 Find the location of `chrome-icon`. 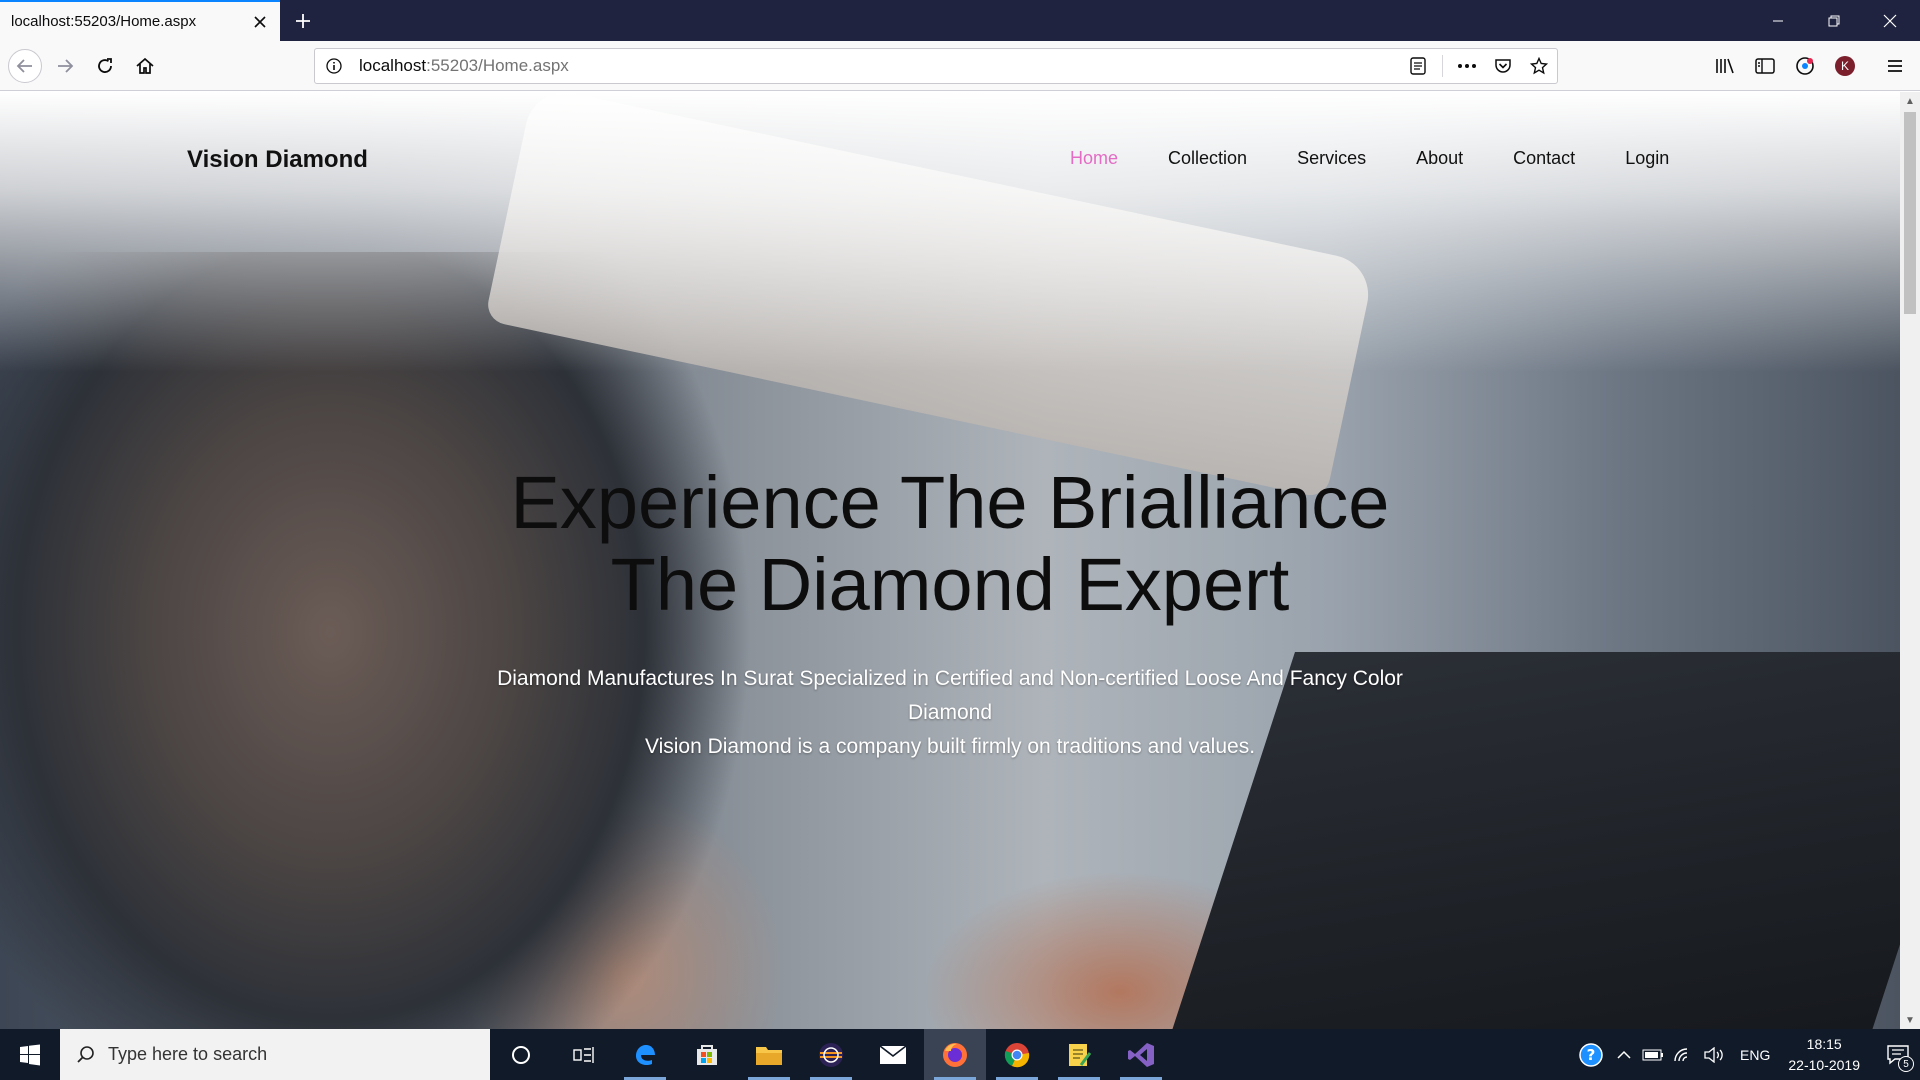

chrome-icon is located at coordinates (1017, 1054).